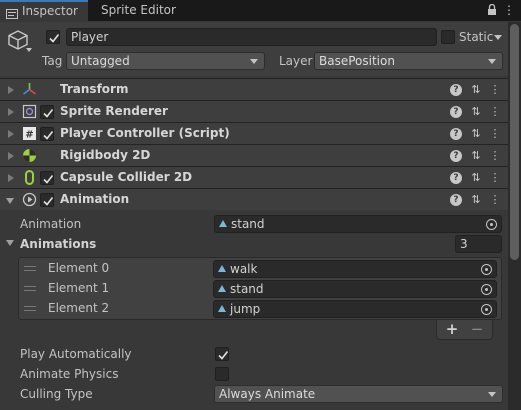 The image size is (521, 410). What do you see at coordinates (514, 142) in the screenshot?
I see `scrollbar-thumb` at bounding box center [514, 142].